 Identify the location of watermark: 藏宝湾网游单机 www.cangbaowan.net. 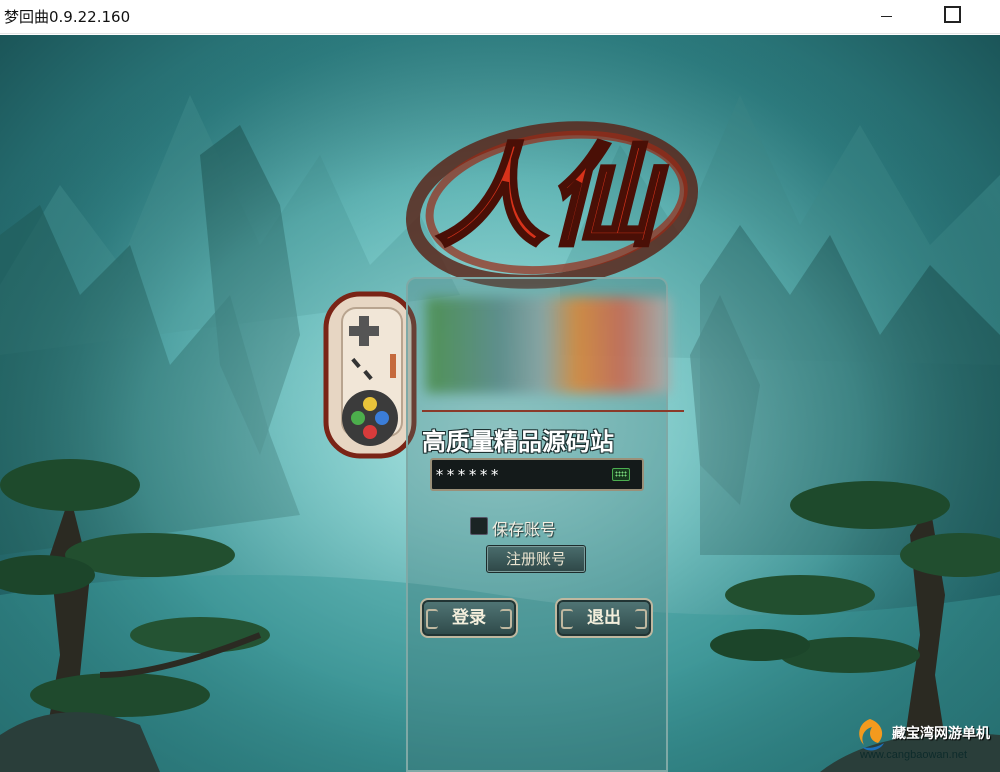
(924, 740).